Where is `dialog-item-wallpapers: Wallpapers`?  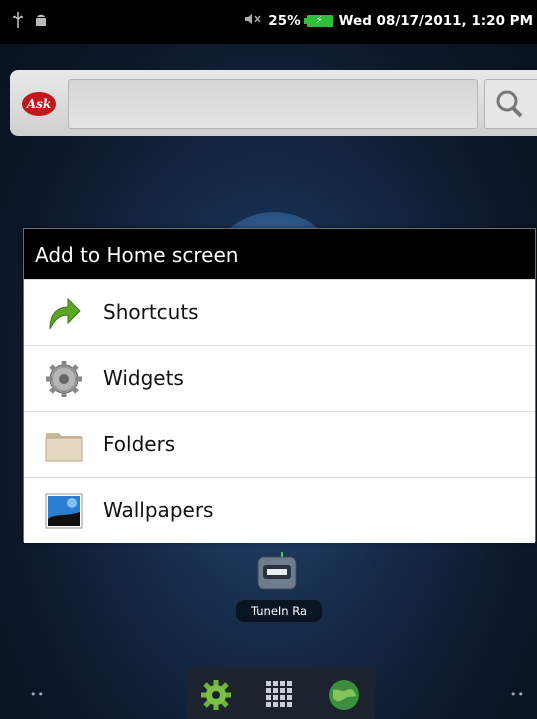 dialog-item-wallpapers: Wallpapers is located at coordinates (279, 510).